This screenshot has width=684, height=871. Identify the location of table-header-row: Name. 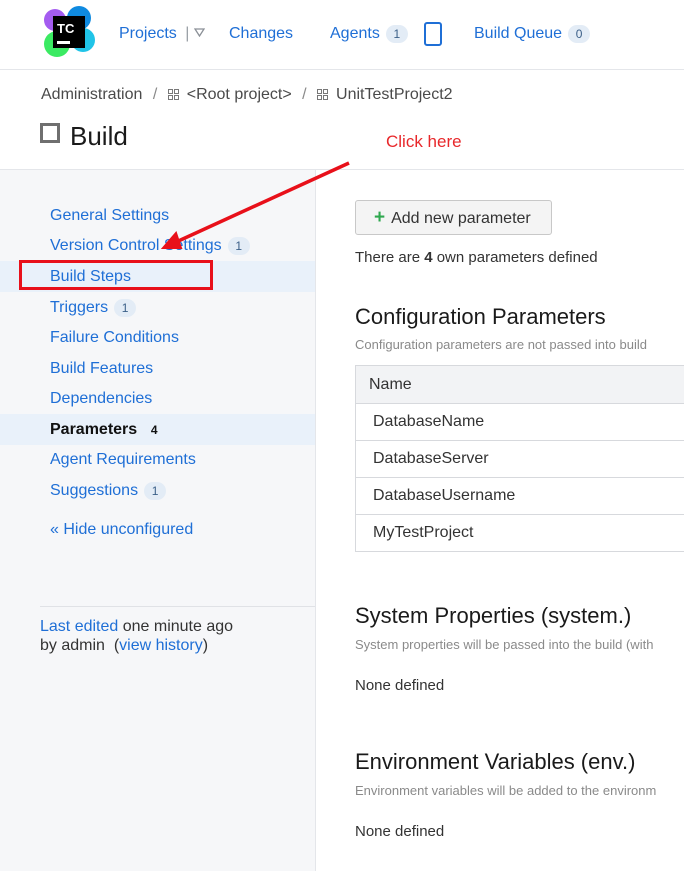
(519, 384).